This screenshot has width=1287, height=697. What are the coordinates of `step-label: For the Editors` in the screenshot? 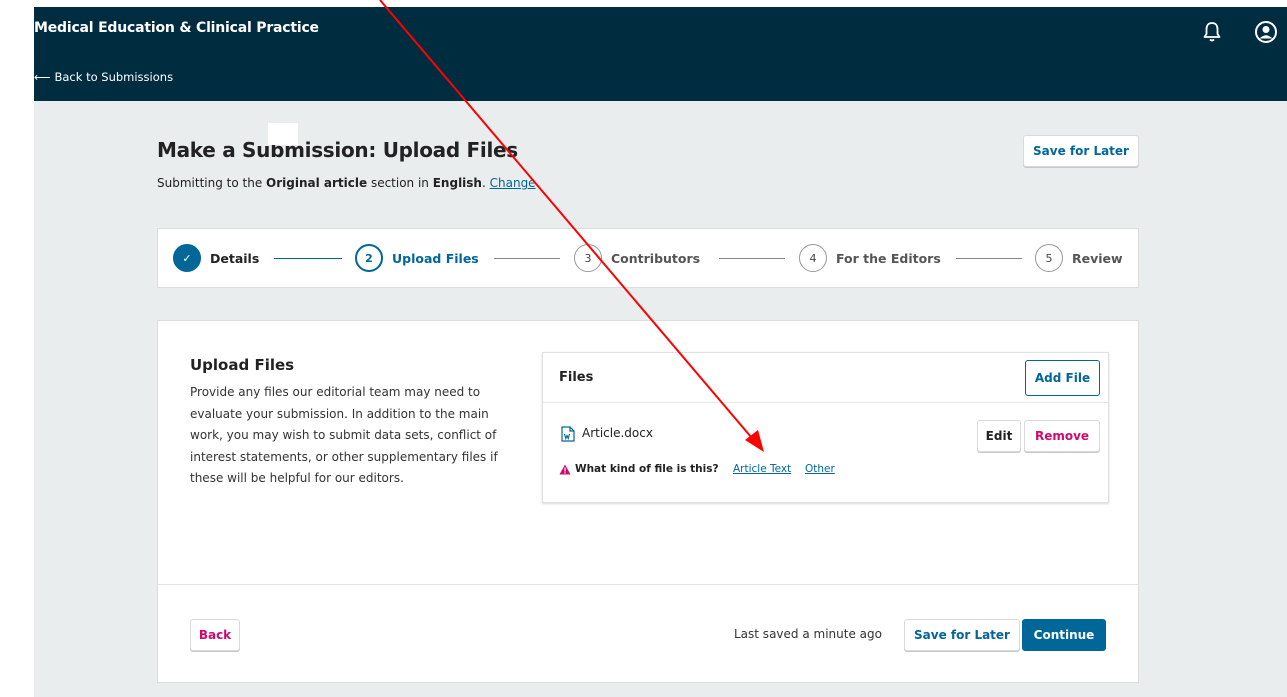 It's located at (888, 258).